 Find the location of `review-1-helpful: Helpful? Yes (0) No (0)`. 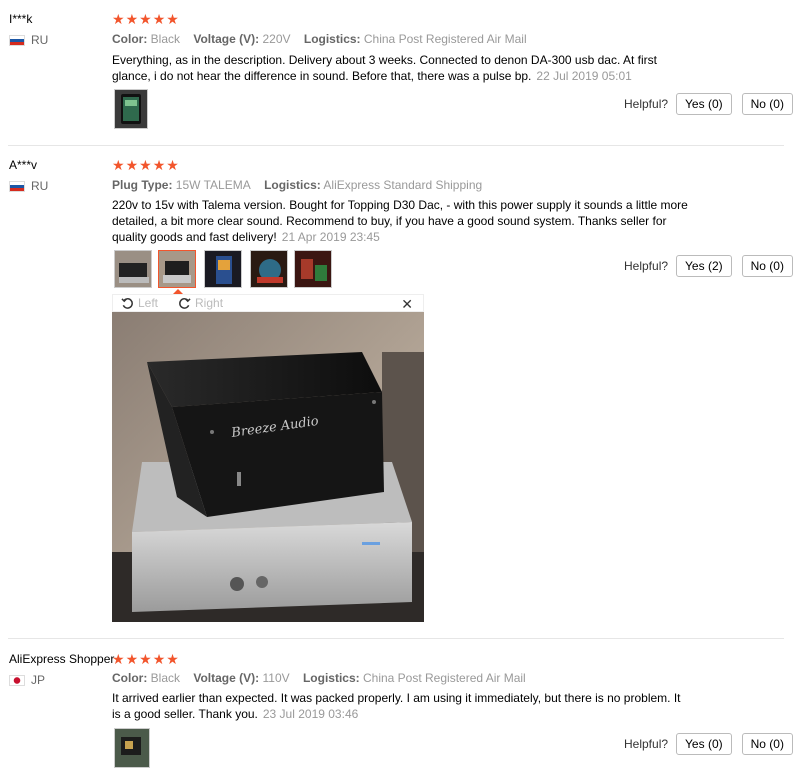

review-1-helpful: Helpful? Yes (0) No (0) is located at coordinates (708, 104).